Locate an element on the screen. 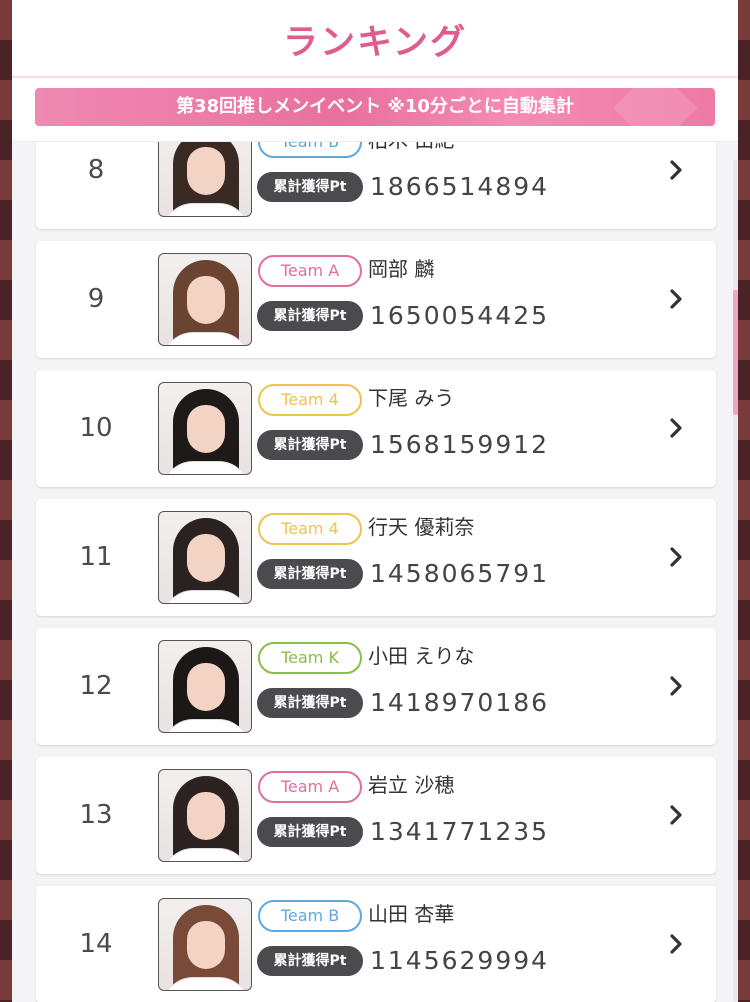 Image resolution: width=750 pixels, height=1002 pixels. ranking-row: 12 Team K 小田 えりな 累計獲得Pt 1418970186 is located at coordinates (376, 686).